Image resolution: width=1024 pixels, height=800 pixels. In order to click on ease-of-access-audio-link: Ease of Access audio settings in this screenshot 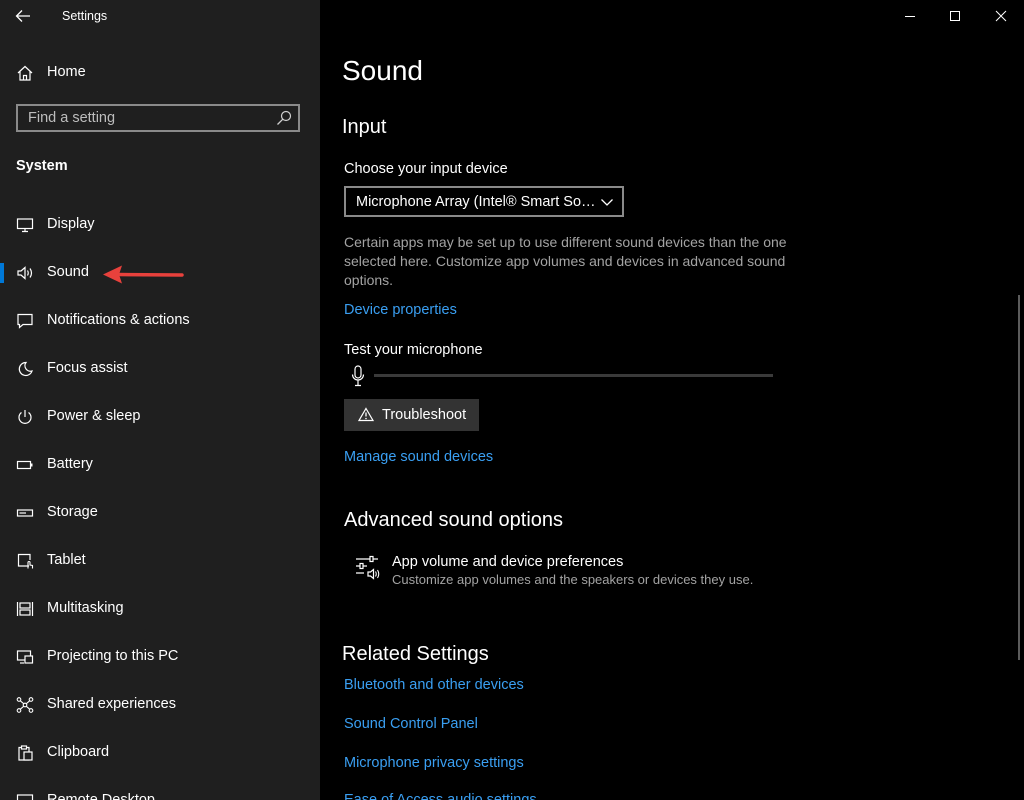, I will do `click(440, 796)`.